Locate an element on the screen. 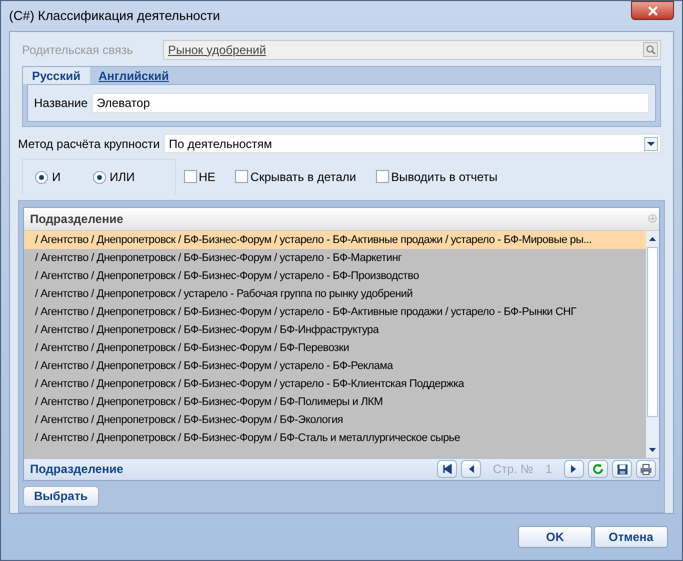 This screenshot has height=561, width=683. field-label: Название is located at coordinates (61, 103).